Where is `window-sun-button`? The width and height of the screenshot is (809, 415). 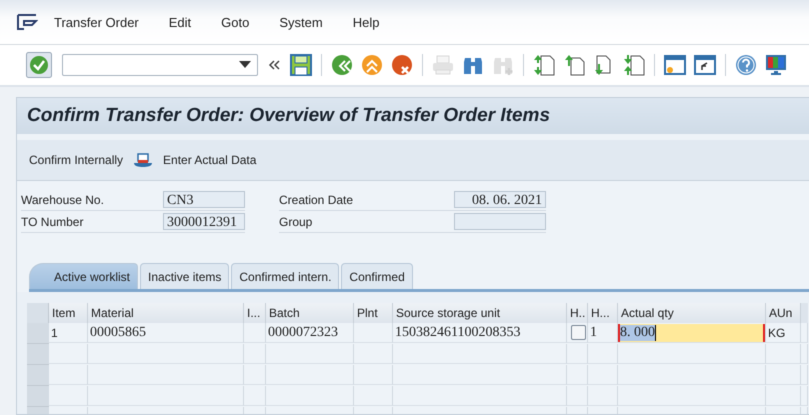
window-sun-button is located at coordinates (675, 65).